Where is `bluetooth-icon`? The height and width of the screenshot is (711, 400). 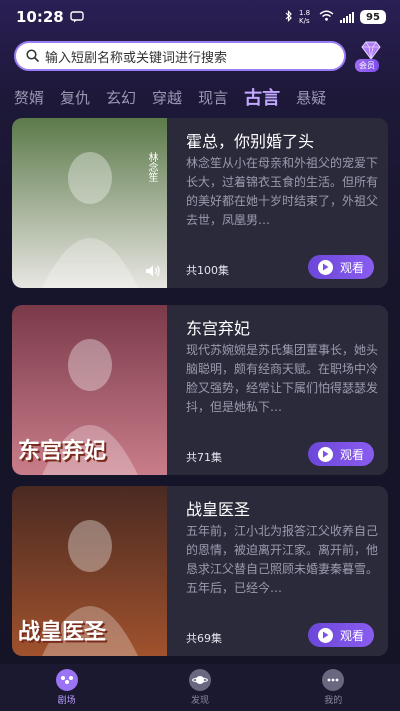 bluetooth-icon is located at coordinates (289, 17).